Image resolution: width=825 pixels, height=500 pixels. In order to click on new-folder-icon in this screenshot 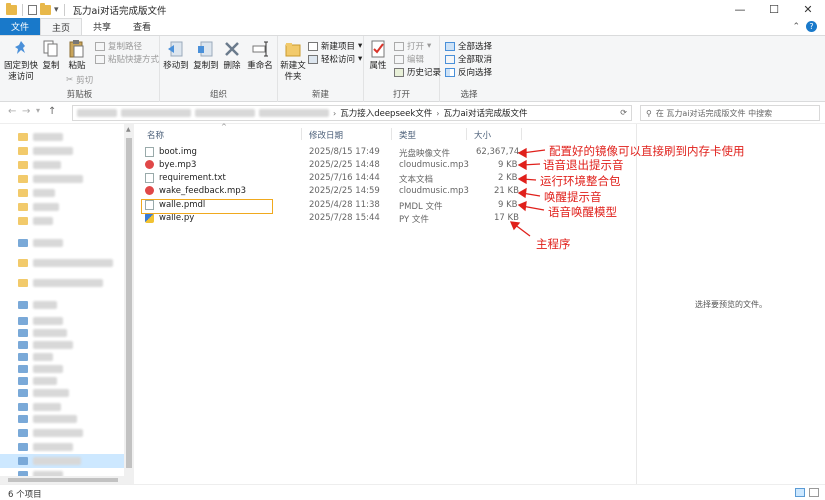, I will do `click(45, 8)`.